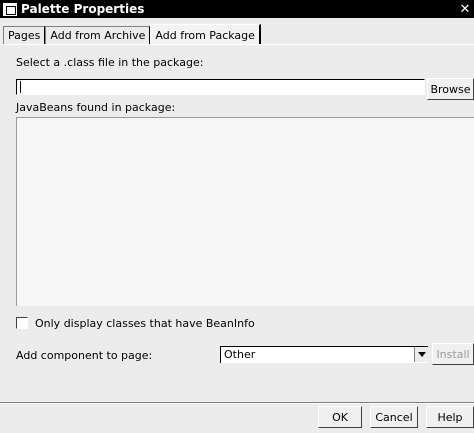 This screenshot has width=474, height=433. I want to click on window-title: Palette Properties, so click(83, 9).